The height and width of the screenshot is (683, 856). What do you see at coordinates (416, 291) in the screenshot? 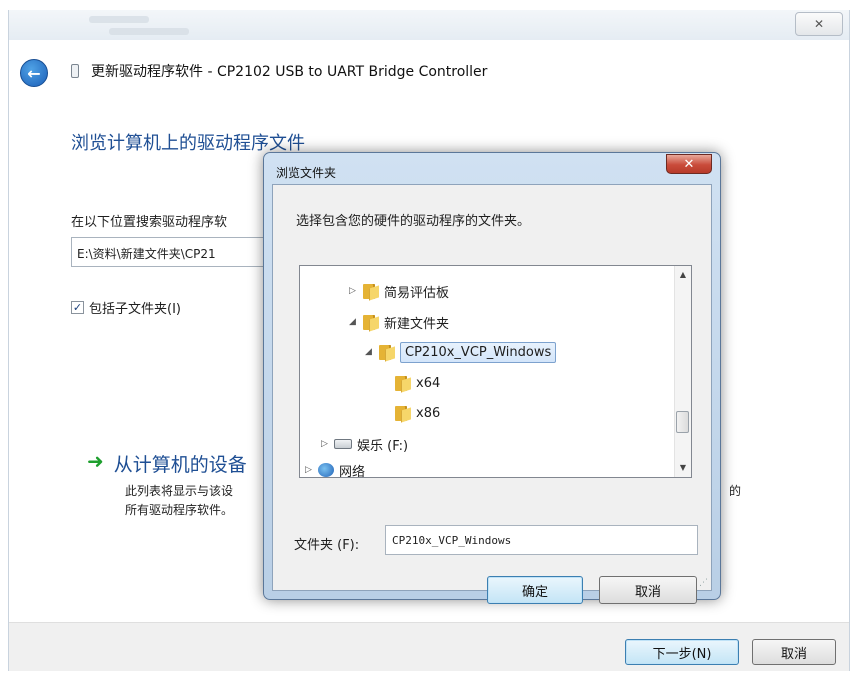
I see `tree-node-label: 简易评估板` at bounding box center [416, 291].